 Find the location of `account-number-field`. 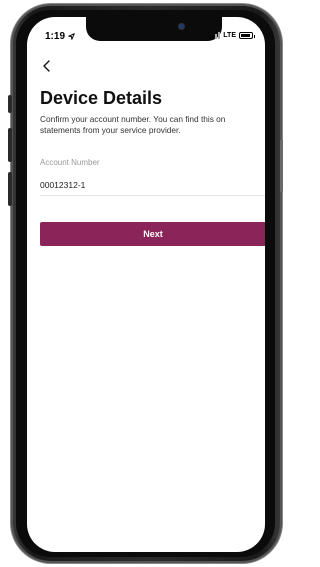

account-number-field is located at coordinates (152, 185).